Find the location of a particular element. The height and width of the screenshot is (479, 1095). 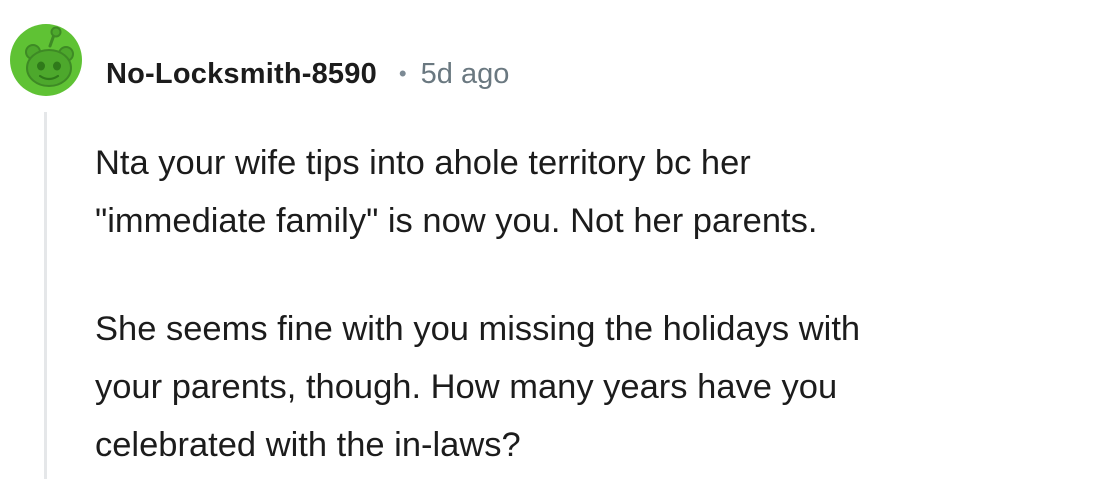

comment-header: No-Locksmith-8590 • 5d ago is located at coordinates (307, 74).